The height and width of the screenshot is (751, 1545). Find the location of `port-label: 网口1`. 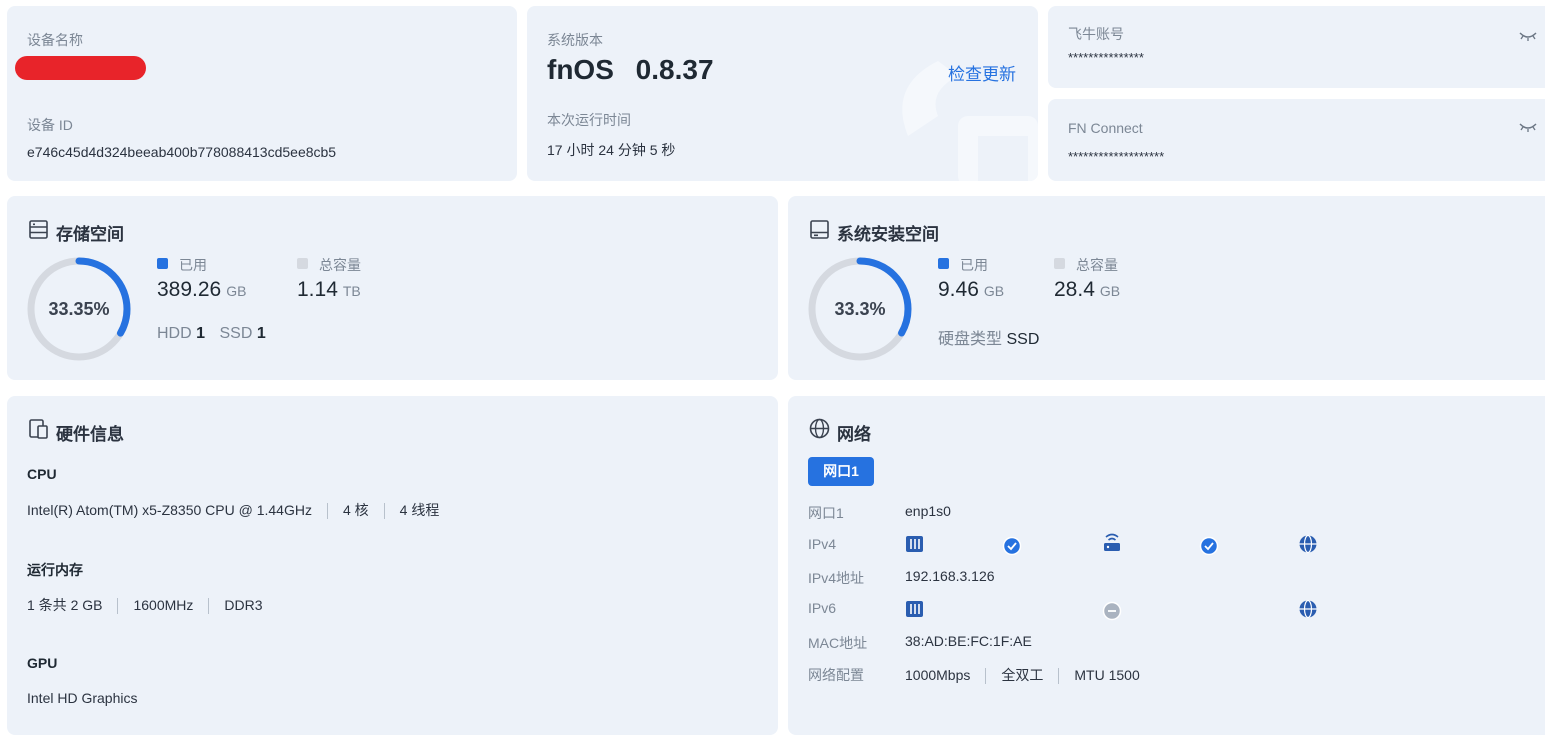

port-label: 网口1 is located at coordinates (826, 513).